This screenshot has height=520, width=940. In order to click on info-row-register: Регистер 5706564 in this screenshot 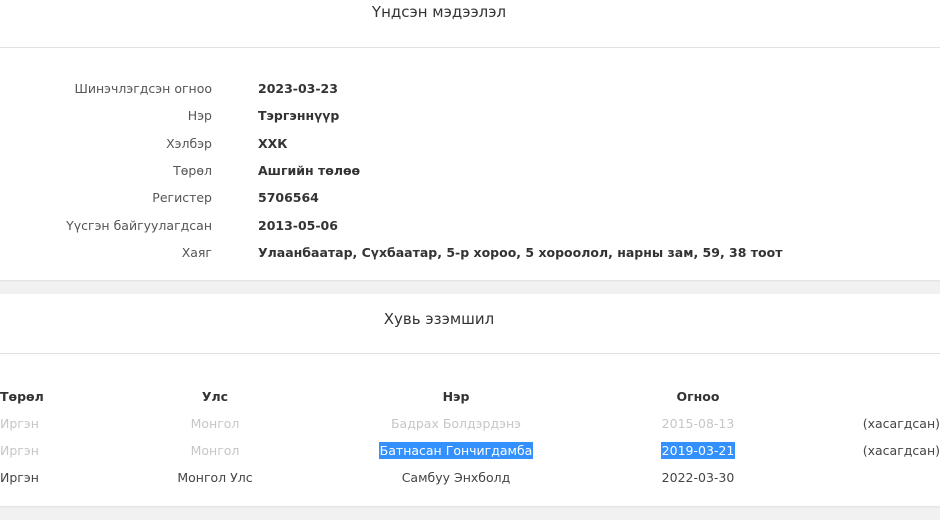, I will do `click(470, 198)`.